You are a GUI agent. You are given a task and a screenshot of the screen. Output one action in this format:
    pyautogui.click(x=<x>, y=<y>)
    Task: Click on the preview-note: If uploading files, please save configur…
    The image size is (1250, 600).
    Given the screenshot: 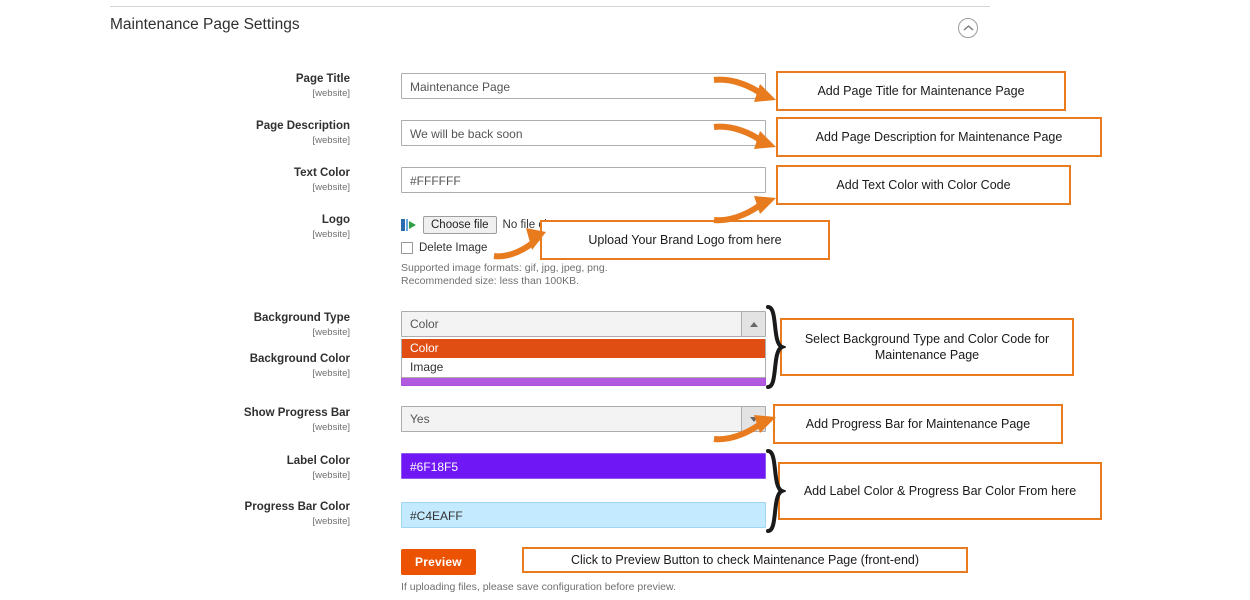 What is the action you would take?
    pyautogui.click(x=538, y=587)
    